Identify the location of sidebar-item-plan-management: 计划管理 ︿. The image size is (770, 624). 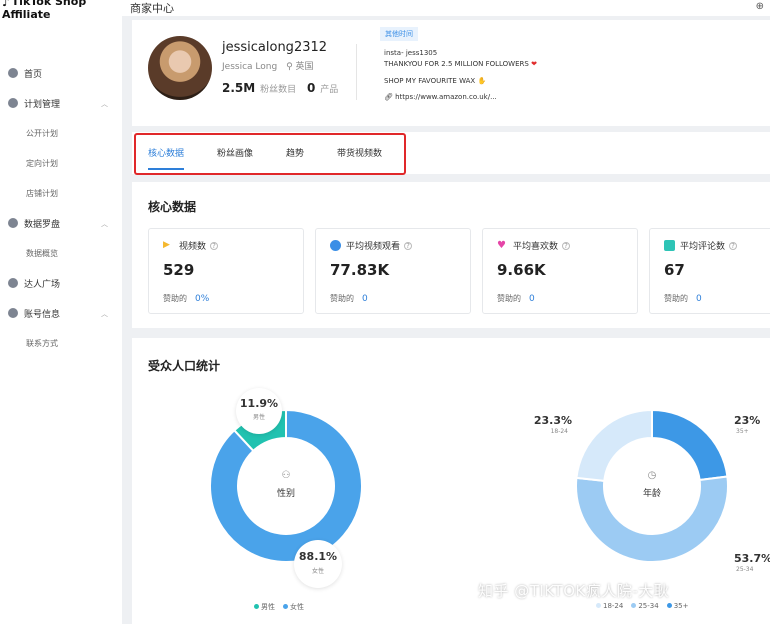
(61, 103).